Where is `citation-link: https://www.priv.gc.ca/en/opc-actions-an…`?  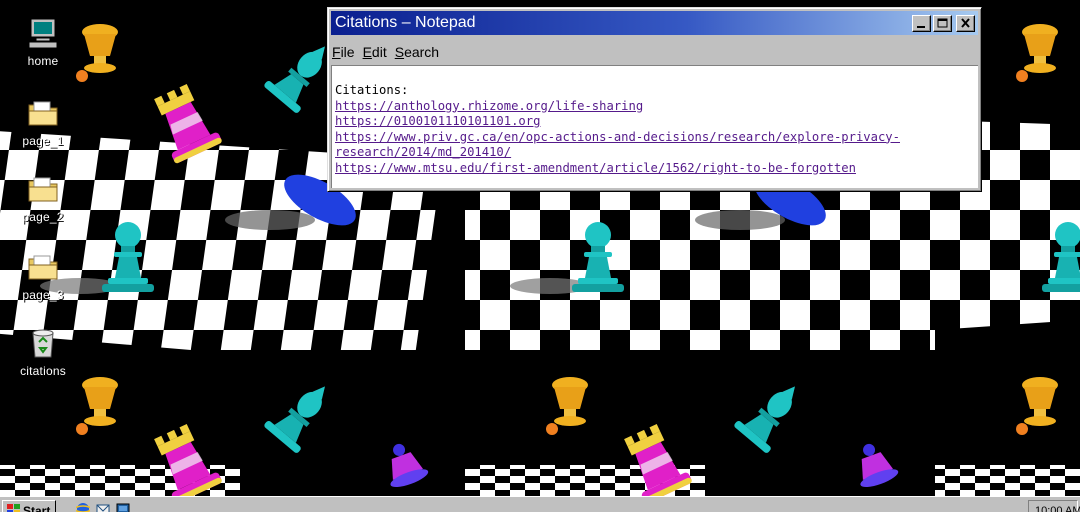 citation-link: https://www.priv.gc.ca/en/opc-actions-an… is located at coordinates (617, 137).